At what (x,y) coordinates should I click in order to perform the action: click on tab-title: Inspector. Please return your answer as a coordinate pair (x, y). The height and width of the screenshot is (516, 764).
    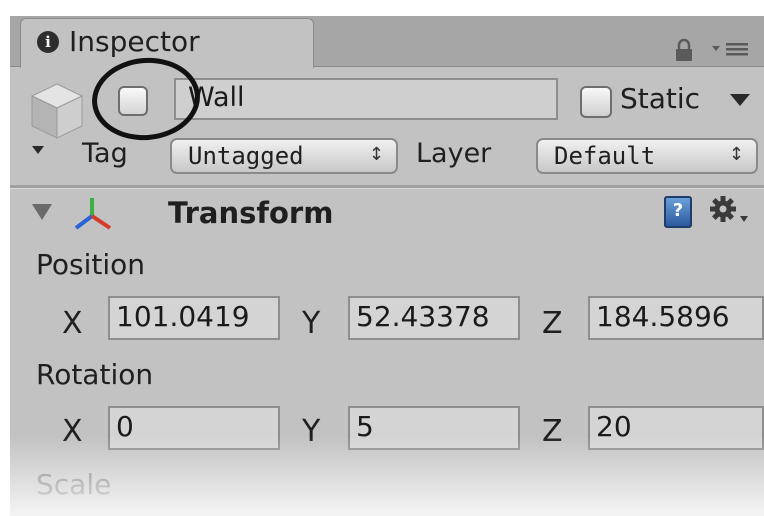
    Looking at the image, I should click on (134, 41).